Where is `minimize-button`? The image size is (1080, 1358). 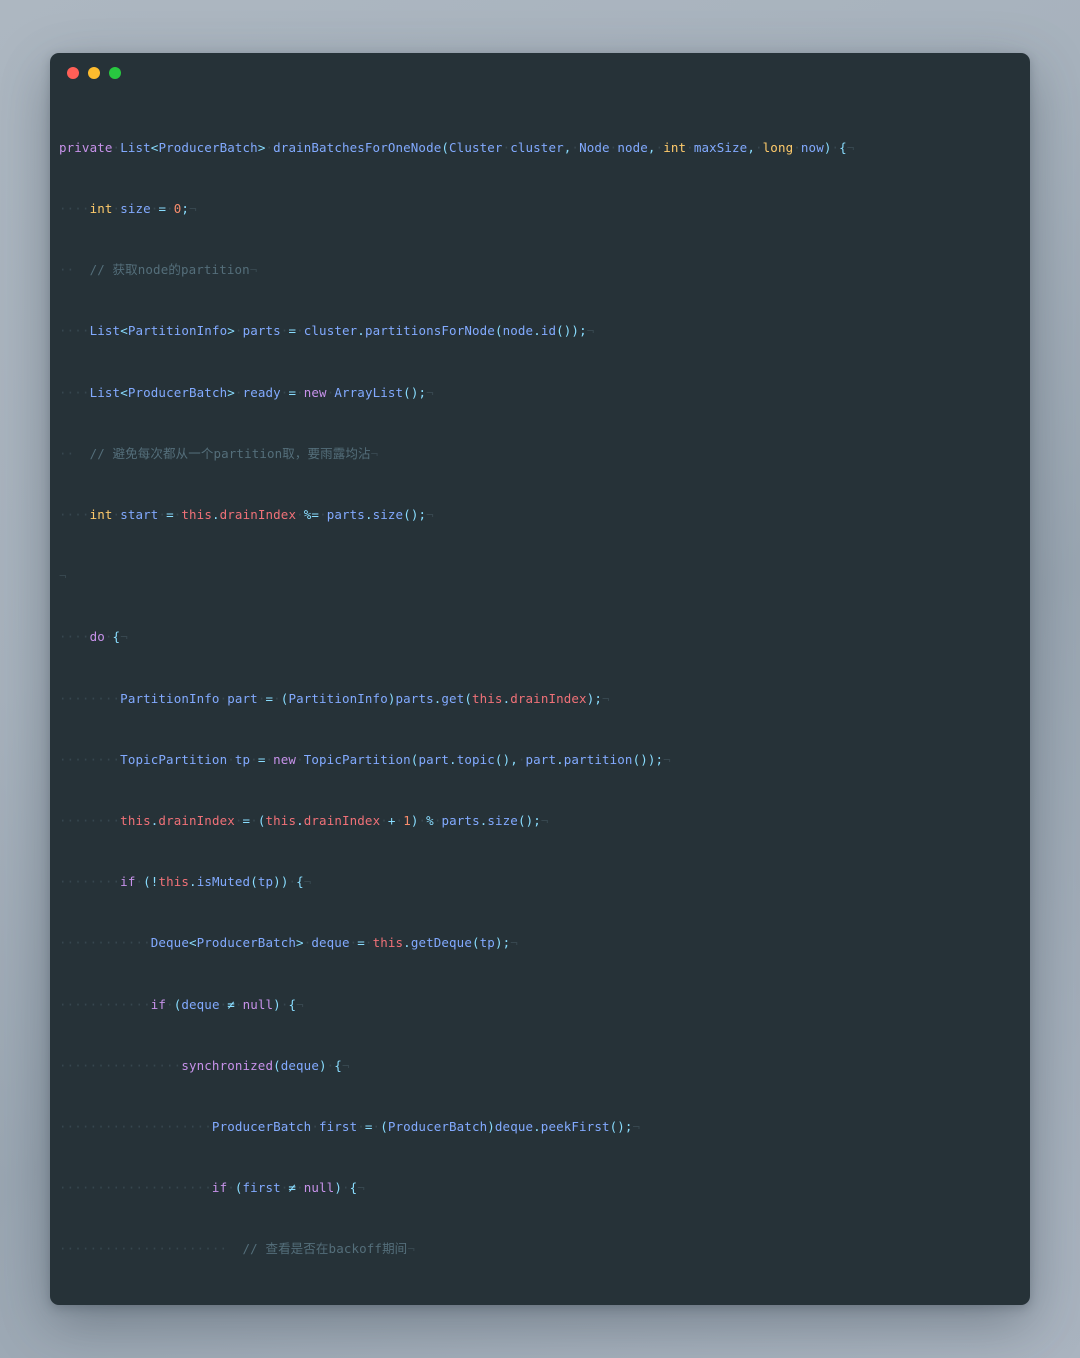 minimize-button is located at coordinates (94, 73).